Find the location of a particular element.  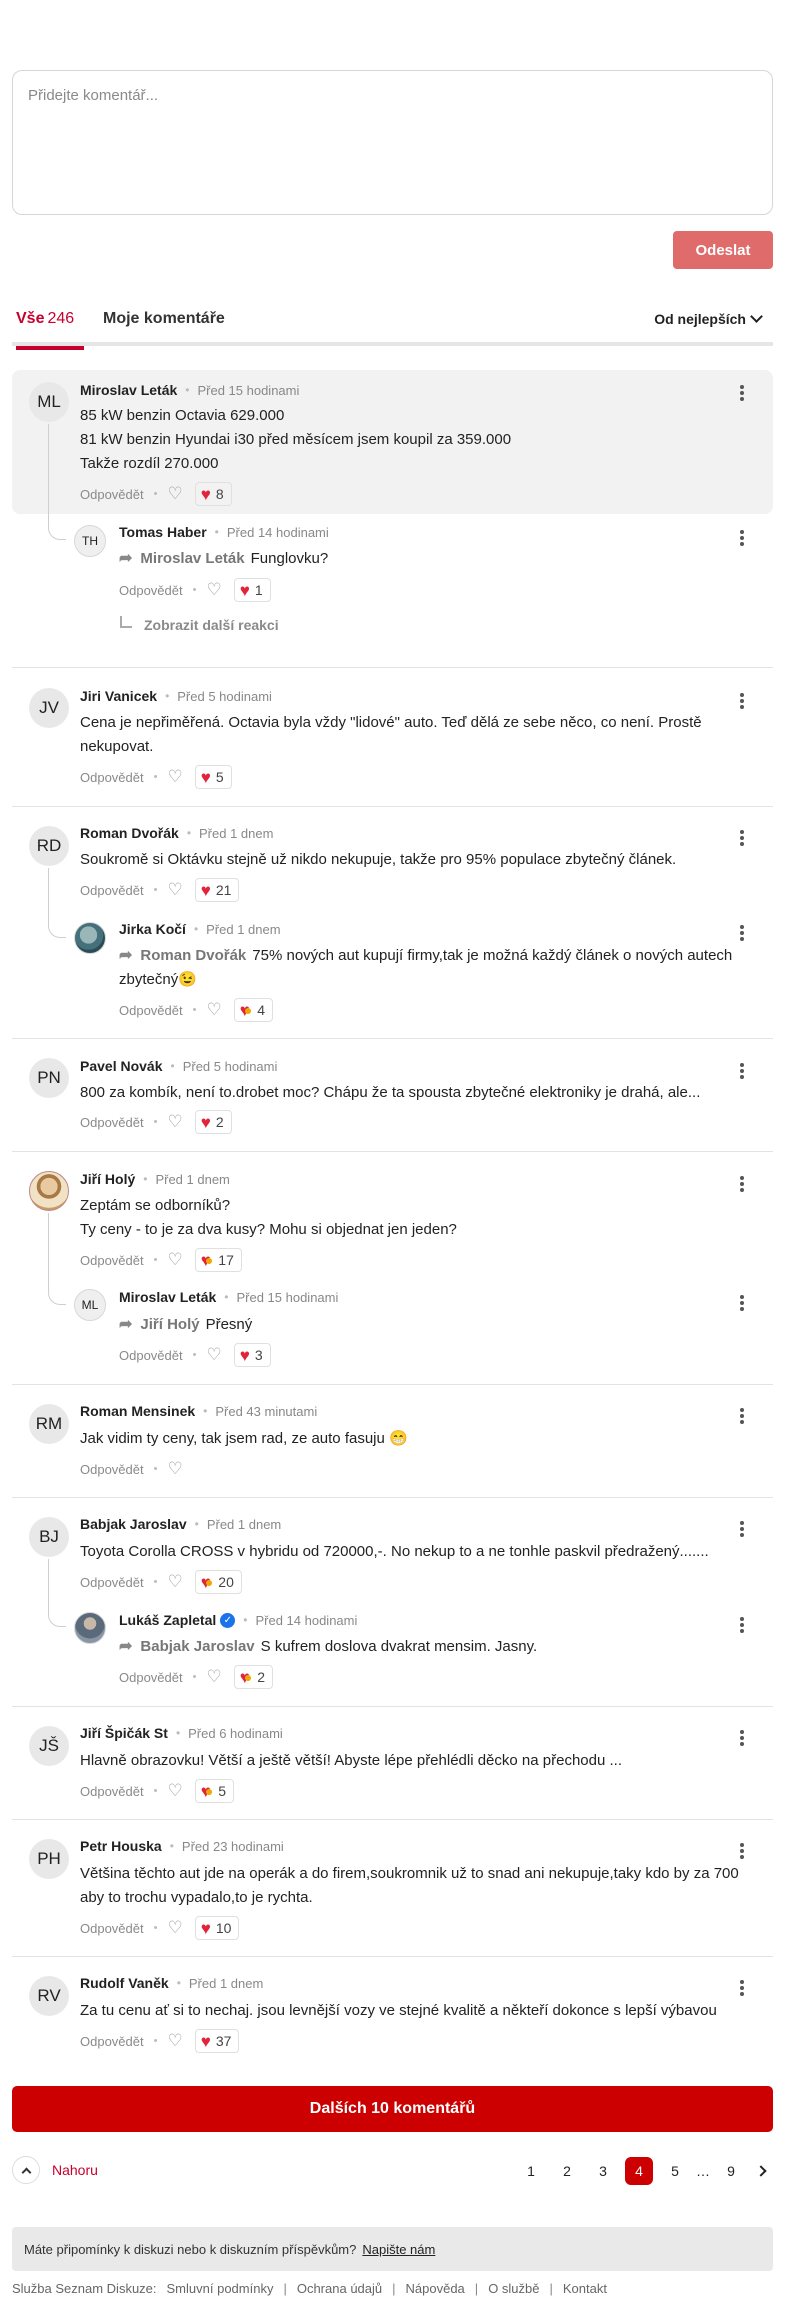

footer-link-help: Nápověda is located at coordinates (435, 2288).